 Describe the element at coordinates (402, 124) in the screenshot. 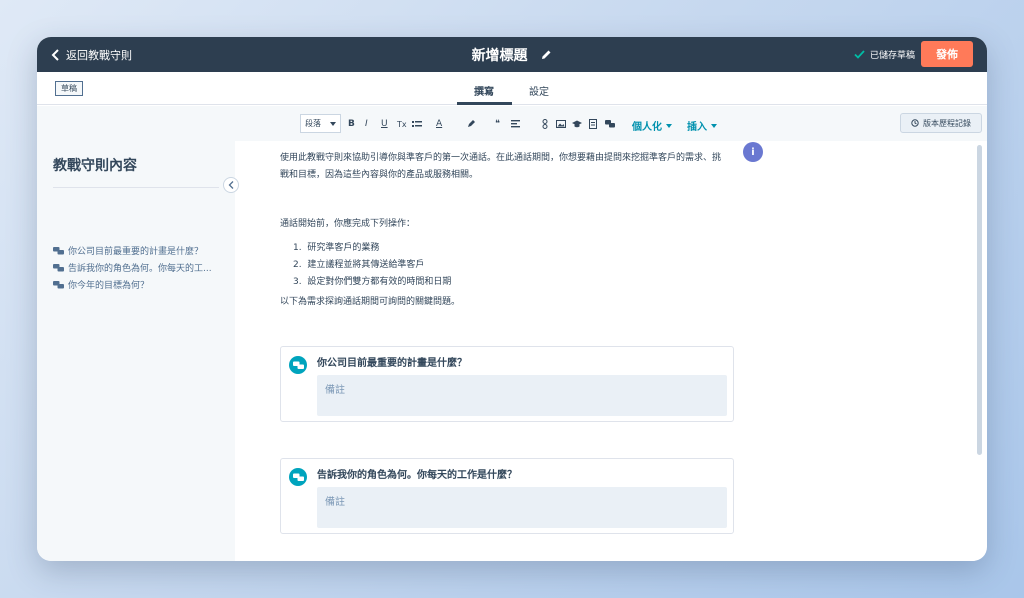

I see `clear-format-button: Tx` at that location.